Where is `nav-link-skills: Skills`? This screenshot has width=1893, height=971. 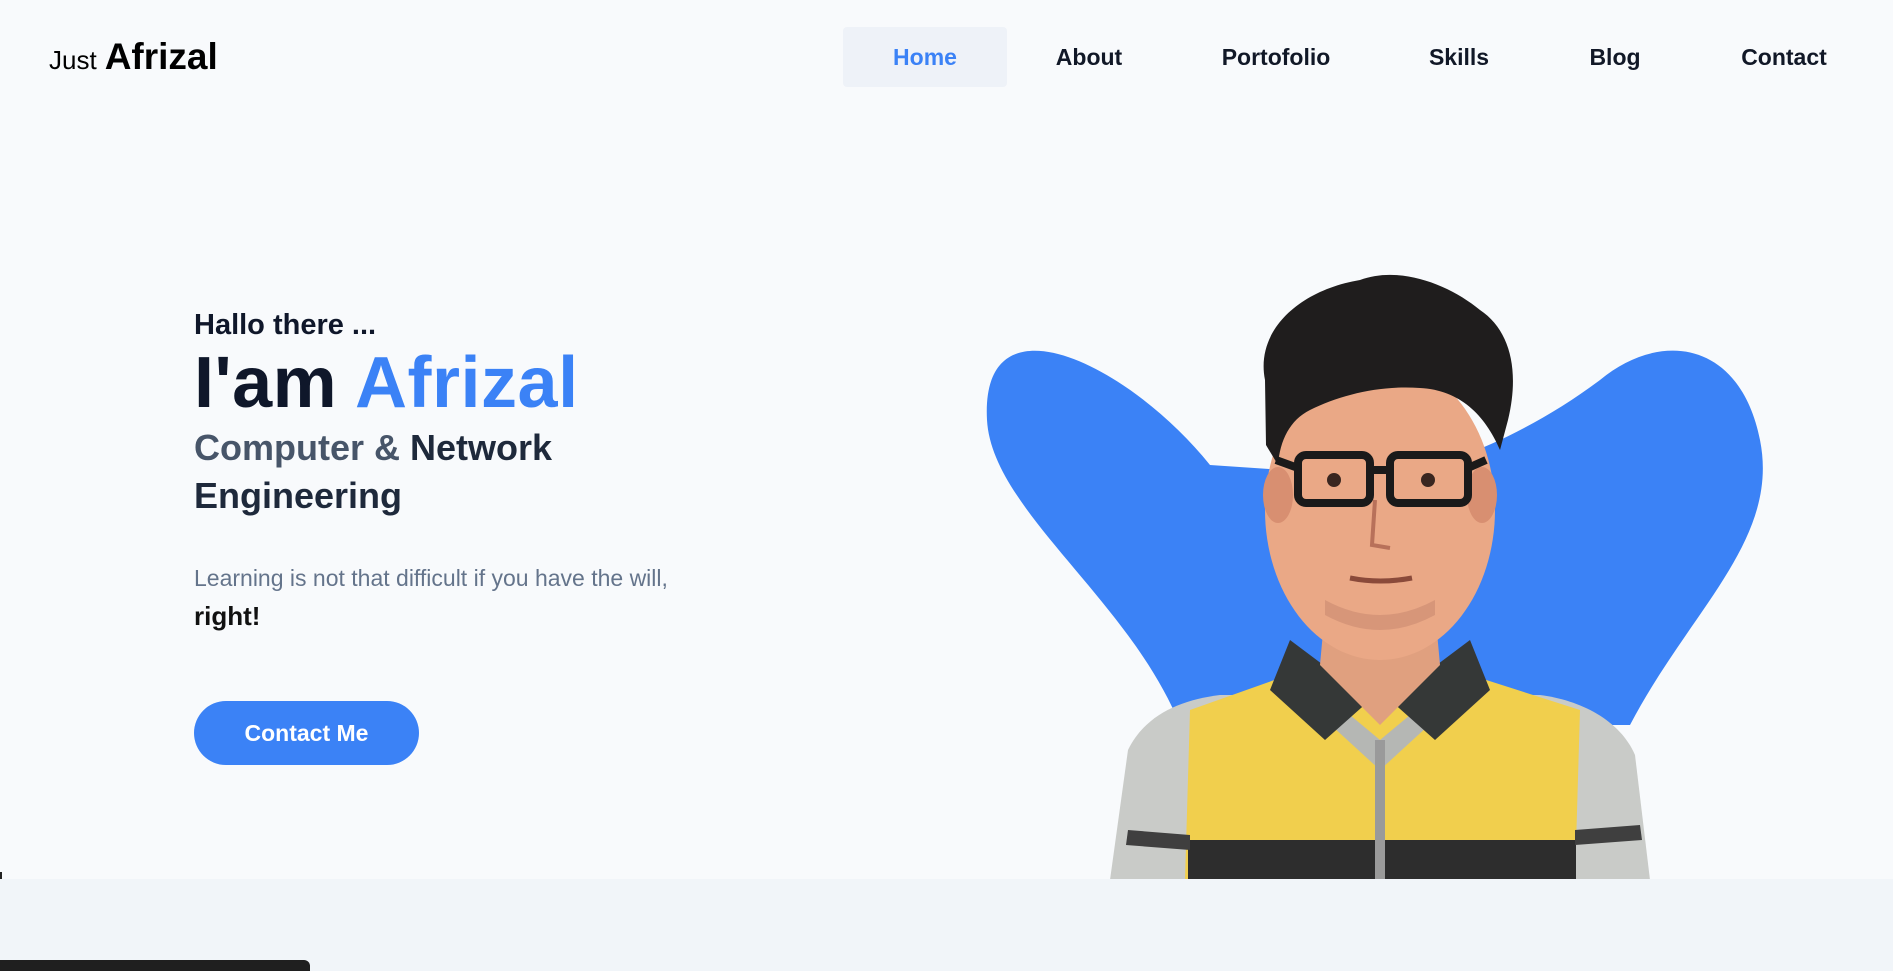 nav-link-skills: Skills is located at coordinates (1459, 57).